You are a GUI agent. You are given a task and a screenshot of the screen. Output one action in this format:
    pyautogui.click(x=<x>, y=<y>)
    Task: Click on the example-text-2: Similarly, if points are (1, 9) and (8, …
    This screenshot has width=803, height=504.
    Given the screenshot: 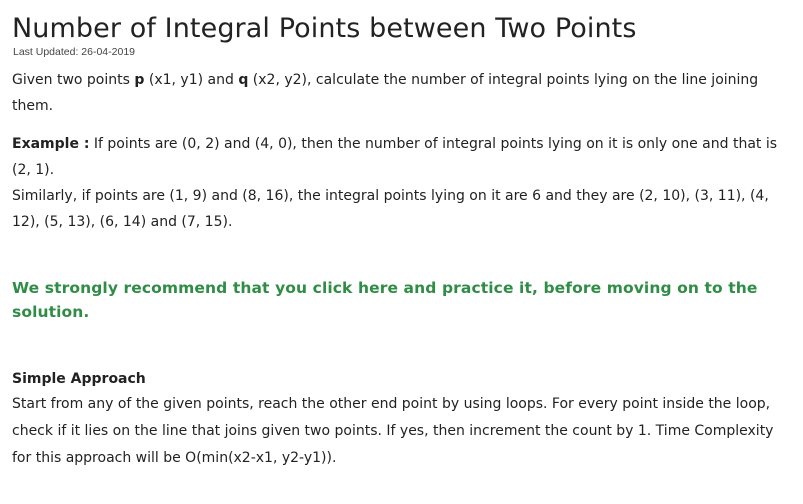 What is the action you would take?
    pyautogui.click(x=390, y=209)
    